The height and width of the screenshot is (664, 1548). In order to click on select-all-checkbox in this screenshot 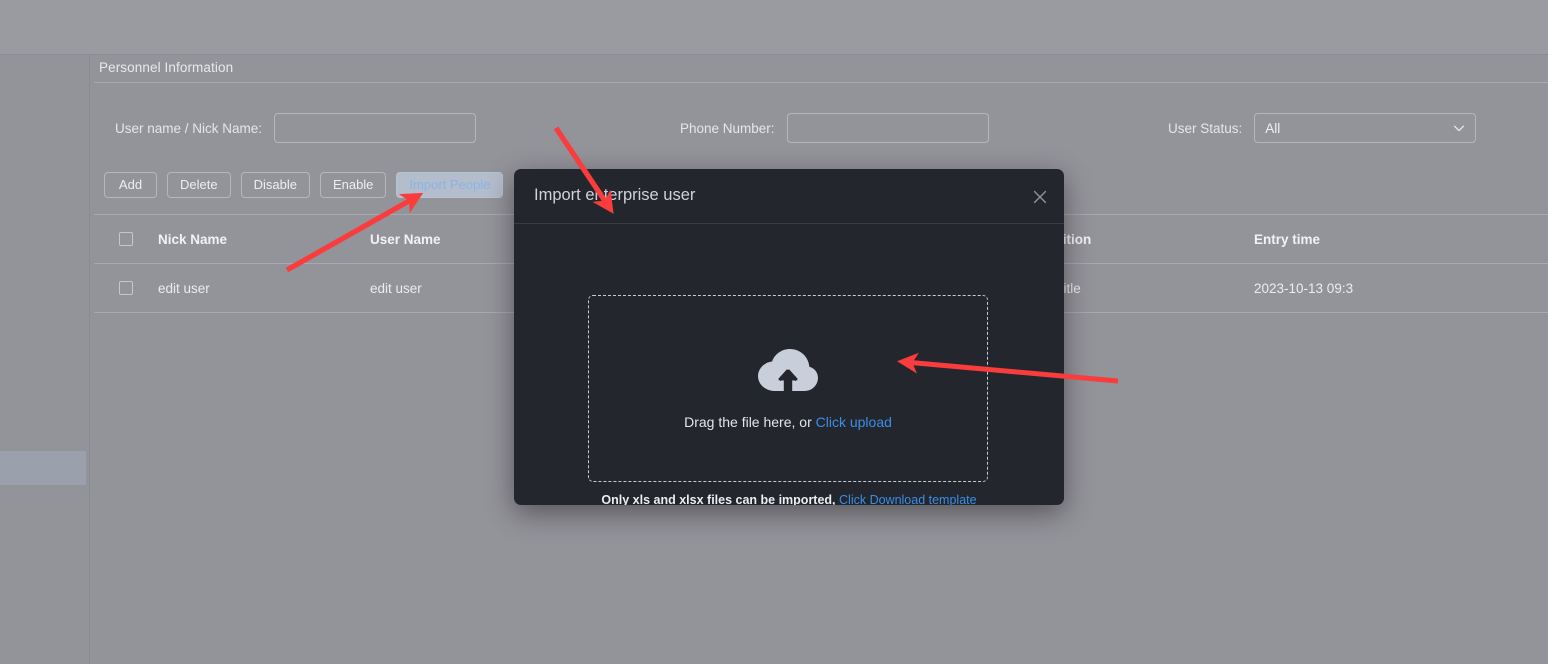, I will do `click(126, 239)`.